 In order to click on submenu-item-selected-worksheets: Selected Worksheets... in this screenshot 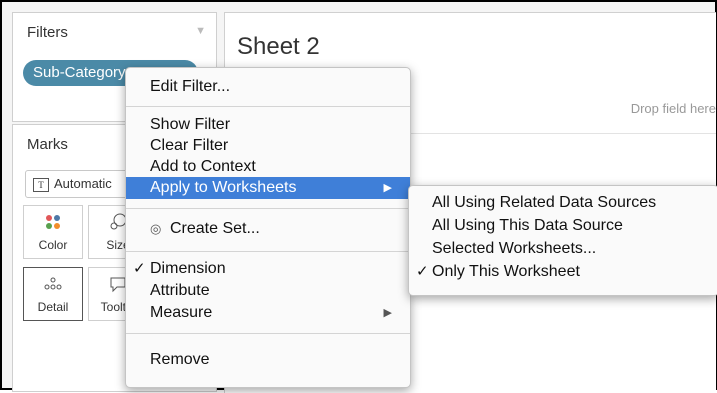, I will do `click(563, 249)`.